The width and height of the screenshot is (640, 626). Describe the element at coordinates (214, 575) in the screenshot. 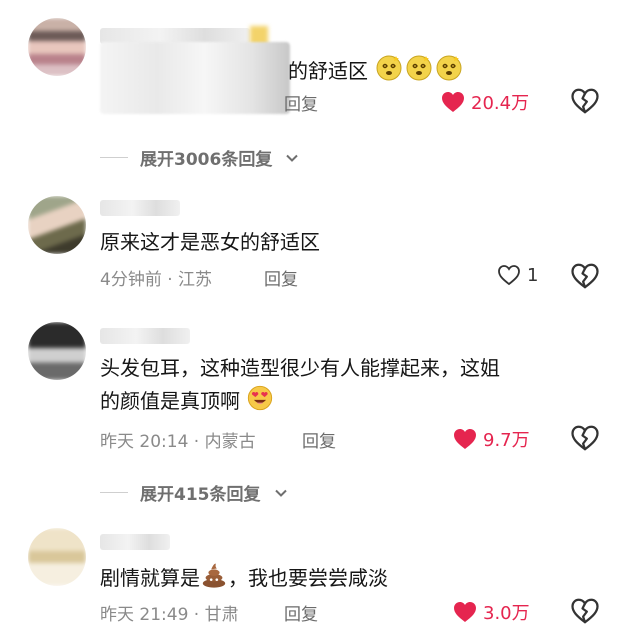

I see `poop-emoji` at that location.